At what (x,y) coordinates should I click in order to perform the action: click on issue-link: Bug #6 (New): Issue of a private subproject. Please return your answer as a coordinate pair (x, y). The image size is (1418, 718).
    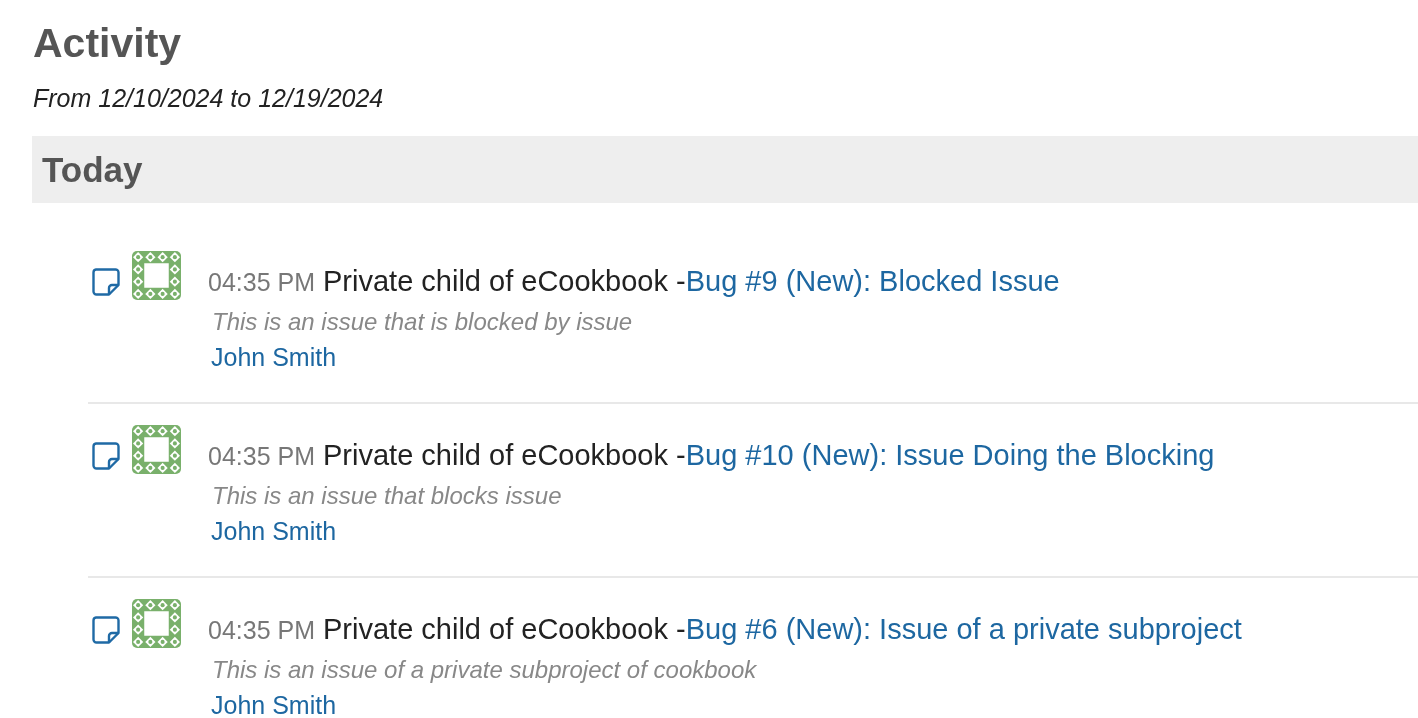
    Looking at the image, I should click on (963, 629).